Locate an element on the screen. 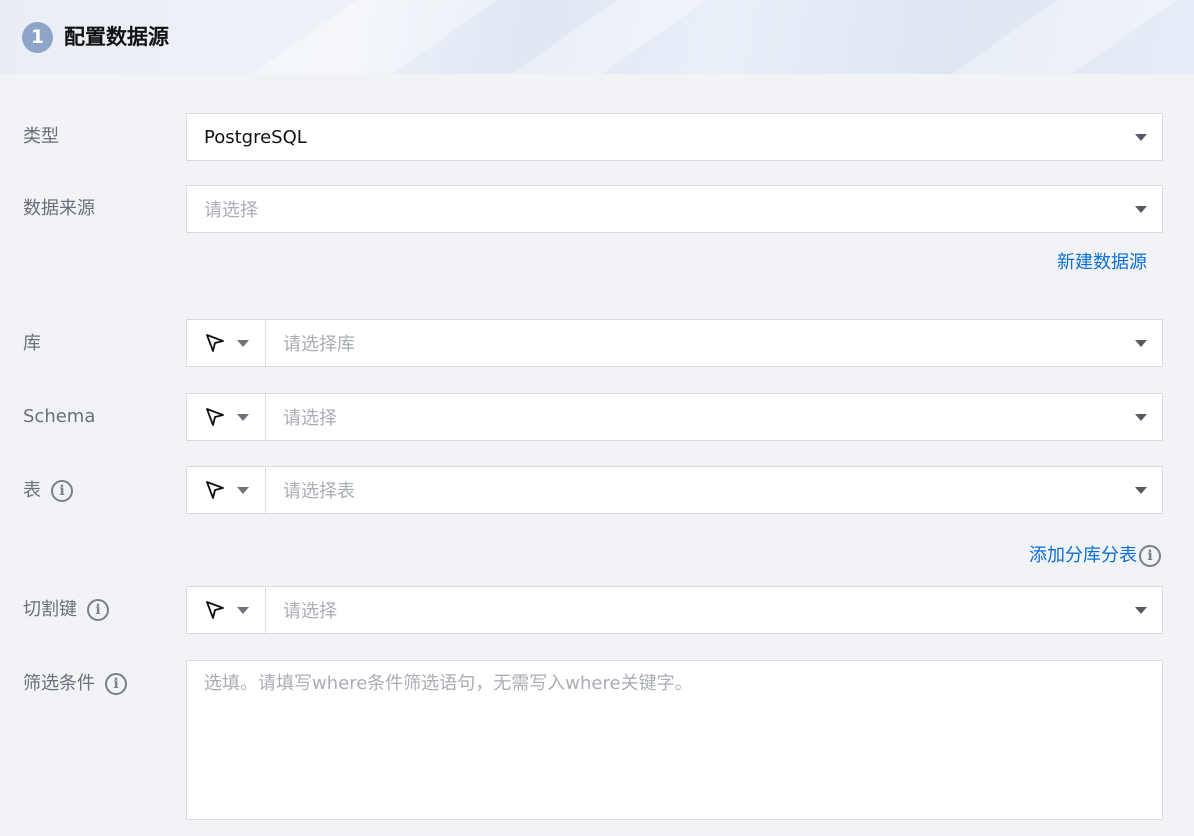  section-header: 1 配置数据源 is located at coordinates (597, 37).